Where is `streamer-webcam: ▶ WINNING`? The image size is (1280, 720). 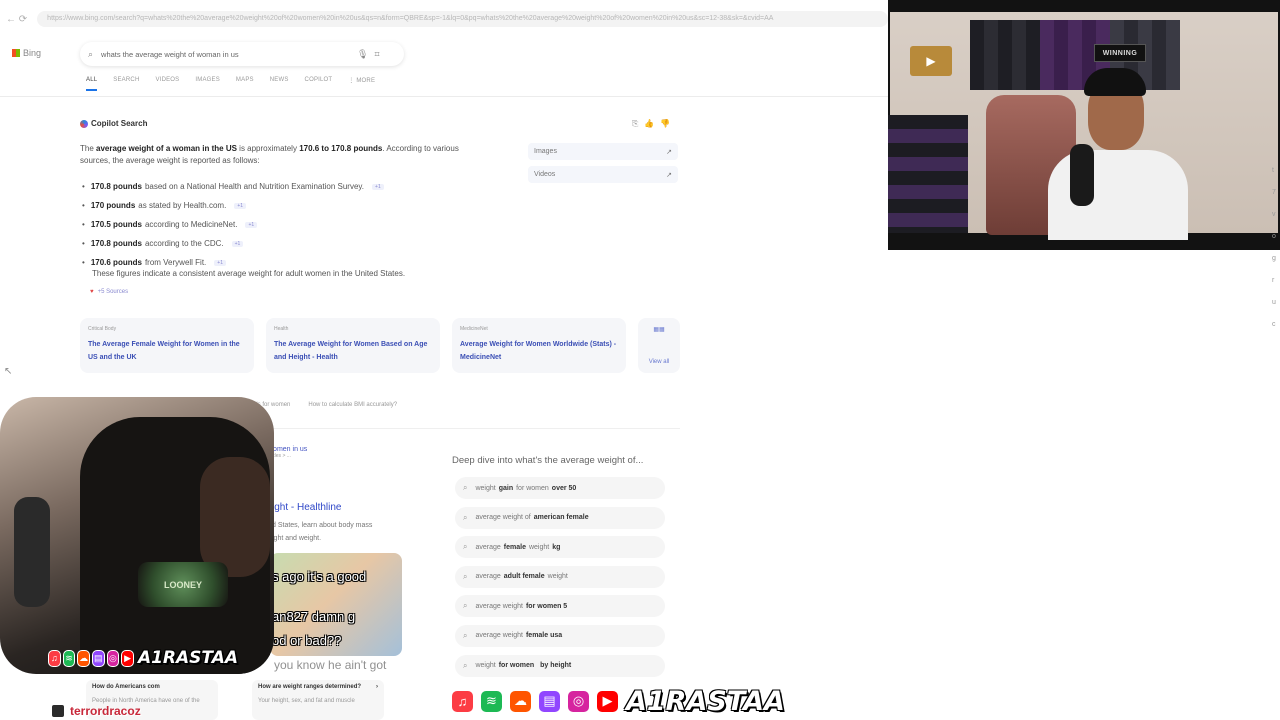 streamer-webcam: ▶ WINNING is located at coordinates (1084, 125).